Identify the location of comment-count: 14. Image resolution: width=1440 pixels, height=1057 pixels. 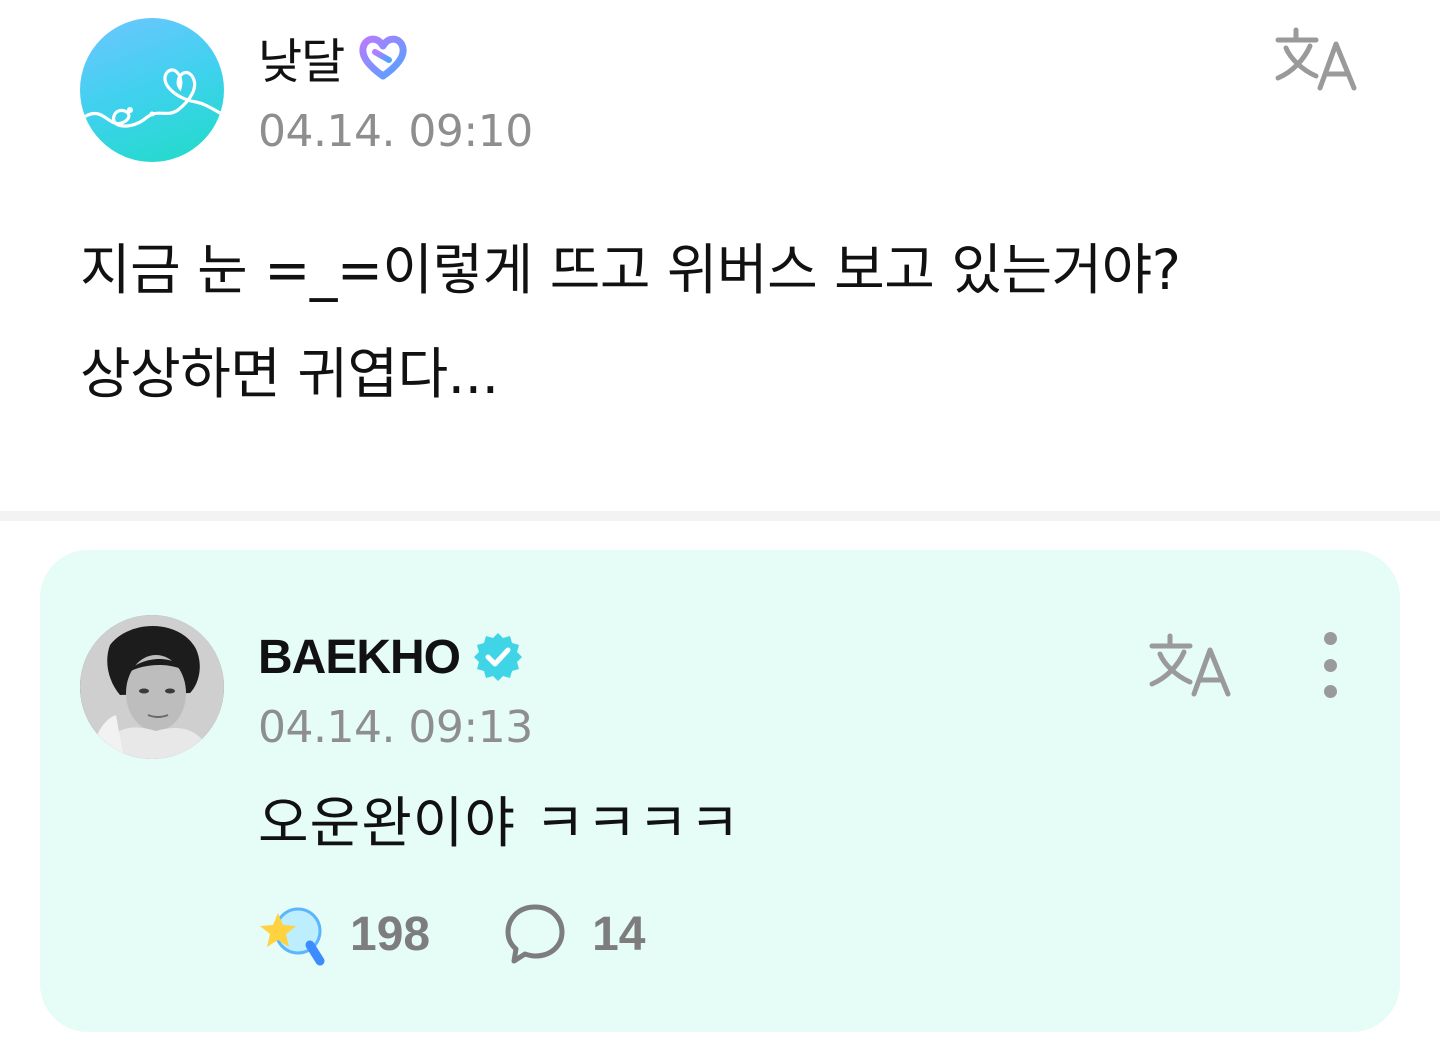
(619, 934).